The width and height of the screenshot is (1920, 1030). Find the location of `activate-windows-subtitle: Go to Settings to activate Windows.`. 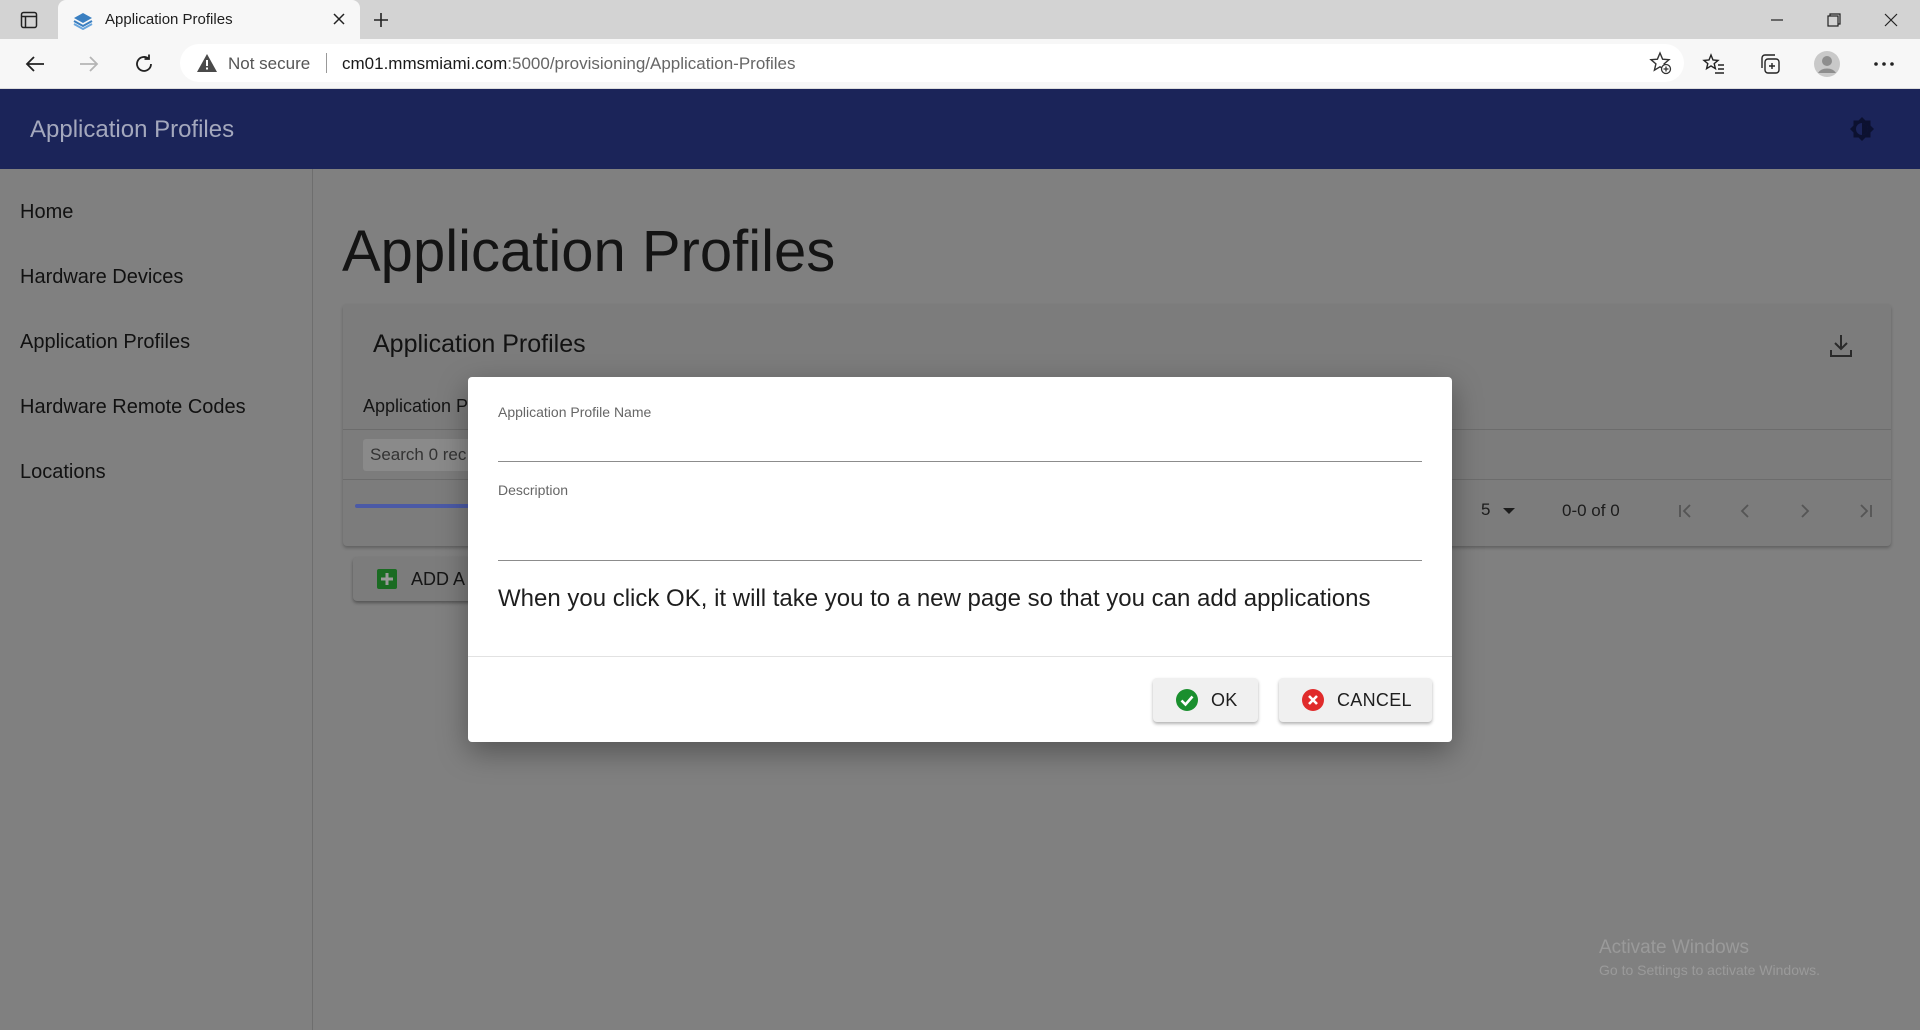

activate-windows-subtitle: Go to Settings to activate Windows. is located at coordinates (1709, 970).